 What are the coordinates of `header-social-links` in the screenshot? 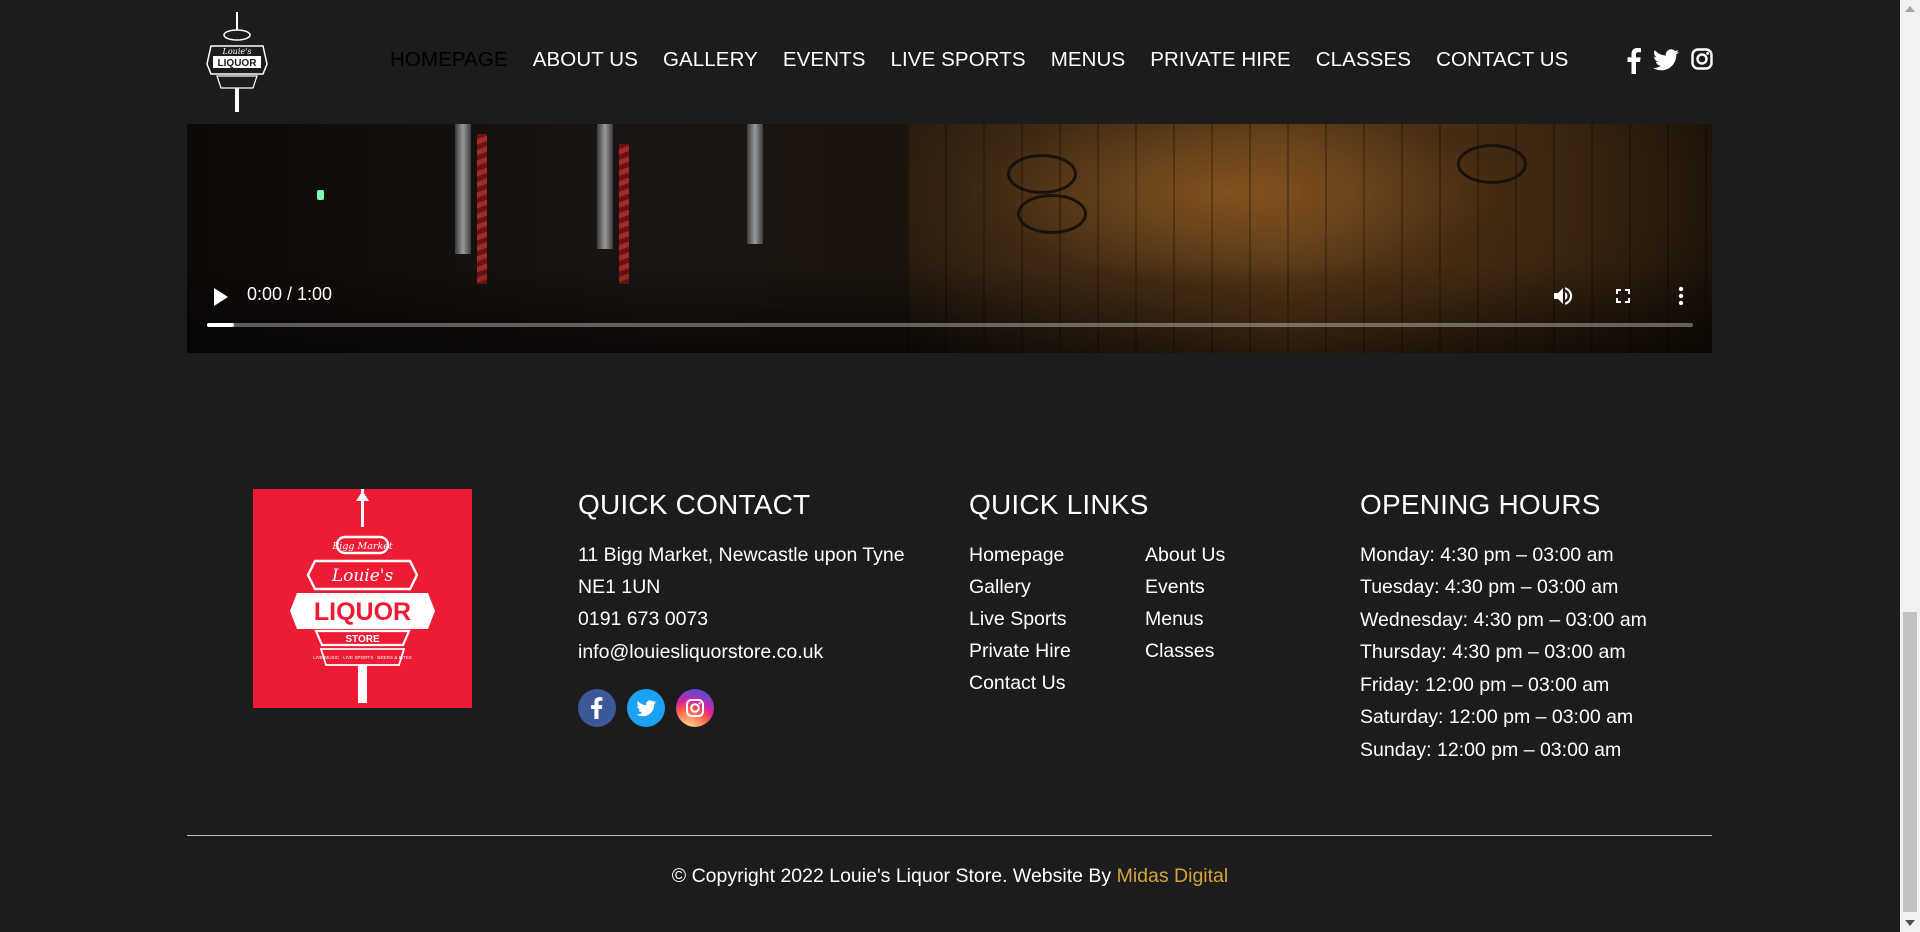 It's located at (1670, 61).